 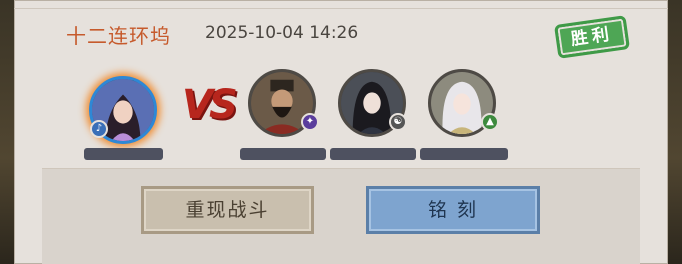 What do you see at coordinates (341, 8) in the screenshot?
I see `card-top-line` at bounding box center [341, 8].